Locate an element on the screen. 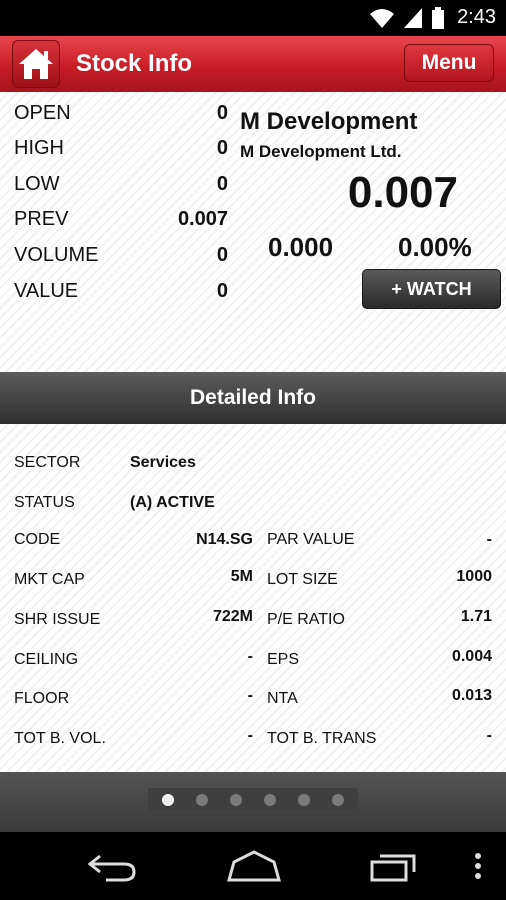  quote-label: VOLUME is located at coordinates (56, 255).